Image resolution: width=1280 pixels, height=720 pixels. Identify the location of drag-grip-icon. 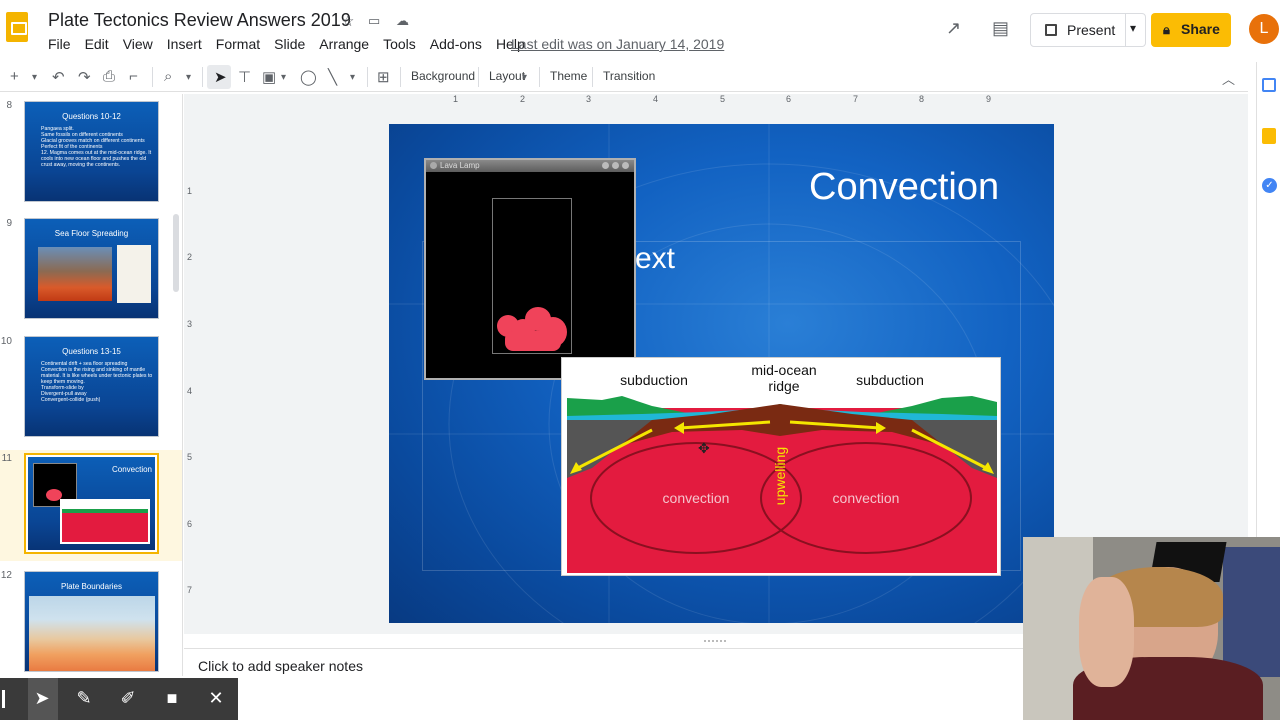
(3, 699).